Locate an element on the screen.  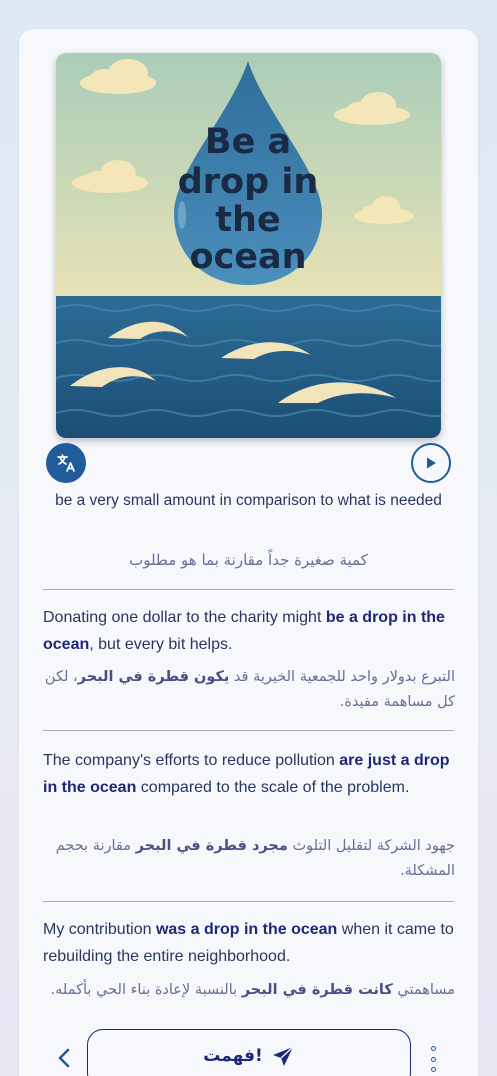
more-options-button is located at coordinates (433, 1059).